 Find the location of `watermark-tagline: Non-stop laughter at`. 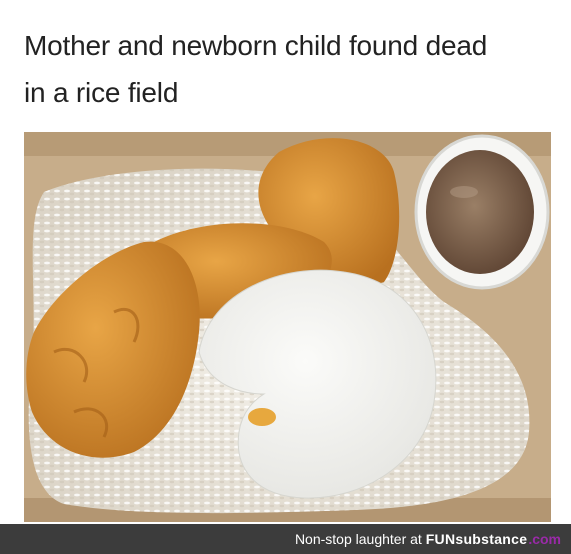

watermark-tagline: Non-stop laughter at is located at coordinates (358, 539).